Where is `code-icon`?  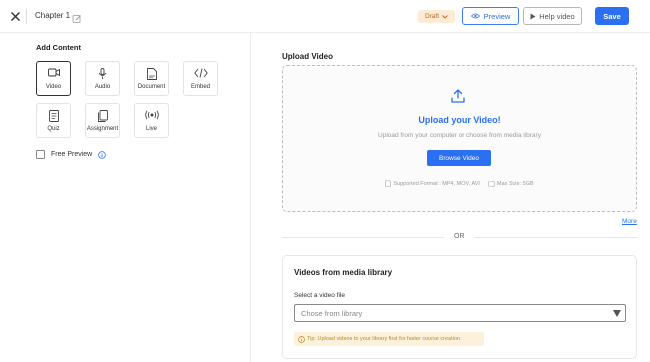 code-icon is located at coordinates (200, 73).